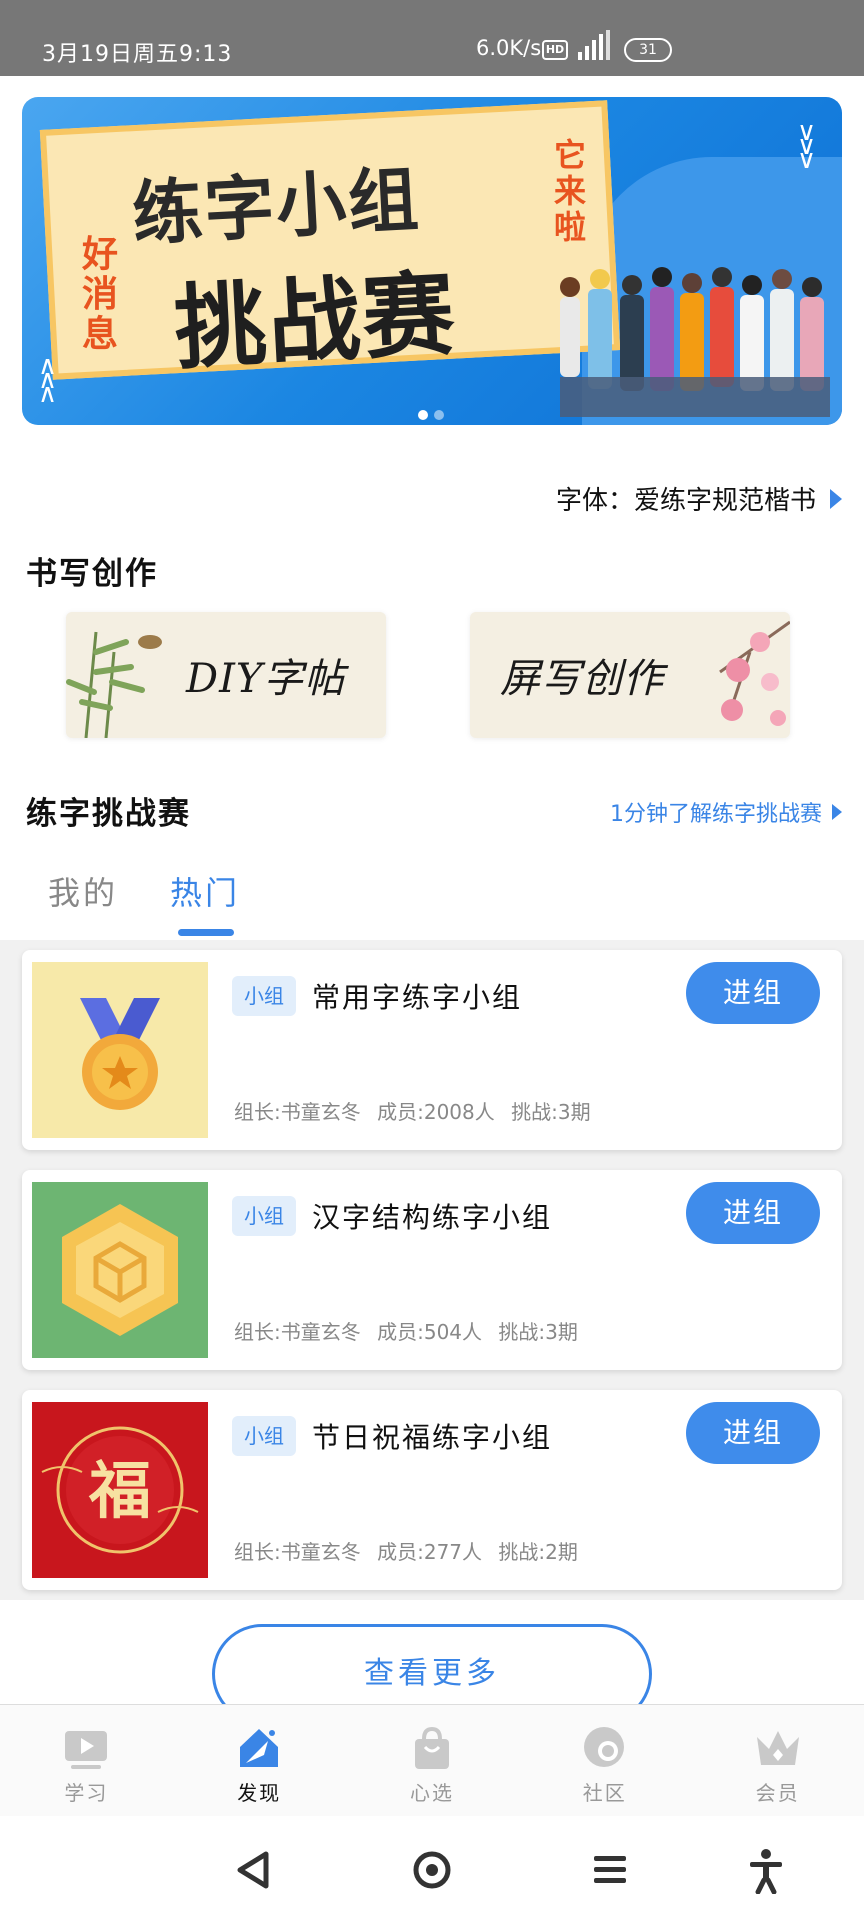  Describe the element at coordinates (205, 902) in the screenshot. I see `tab-hot: 热门` at that location.